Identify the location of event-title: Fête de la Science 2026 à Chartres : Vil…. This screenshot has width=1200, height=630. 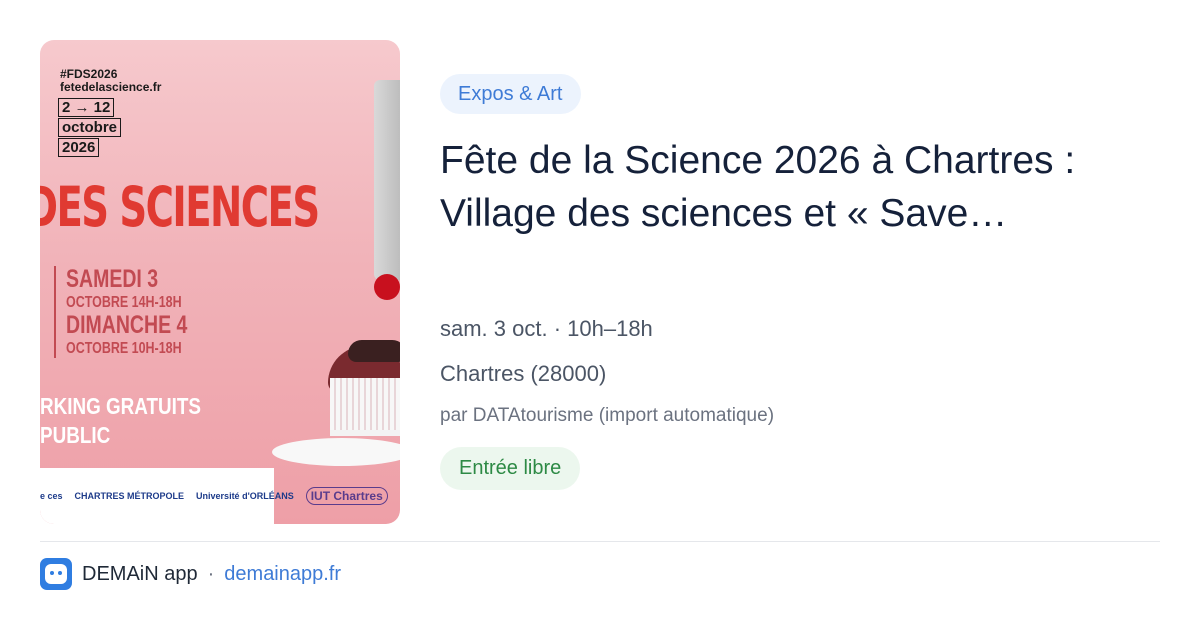
(800, 187).